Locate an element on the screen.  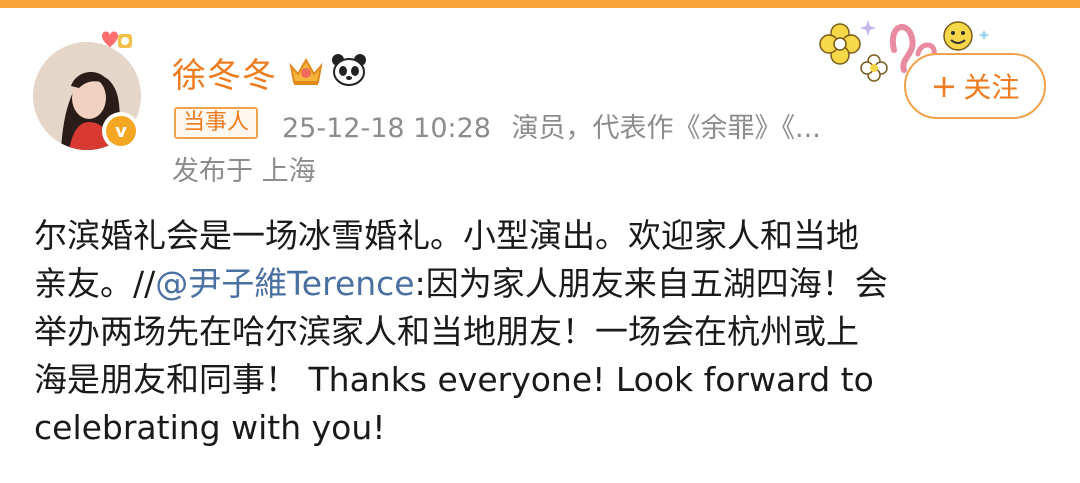
post-line-1: 尔滨婚礼会是一场冰雪婚礼。小型演出。欢迎家人和当地 is located at coordinates (446, 235).